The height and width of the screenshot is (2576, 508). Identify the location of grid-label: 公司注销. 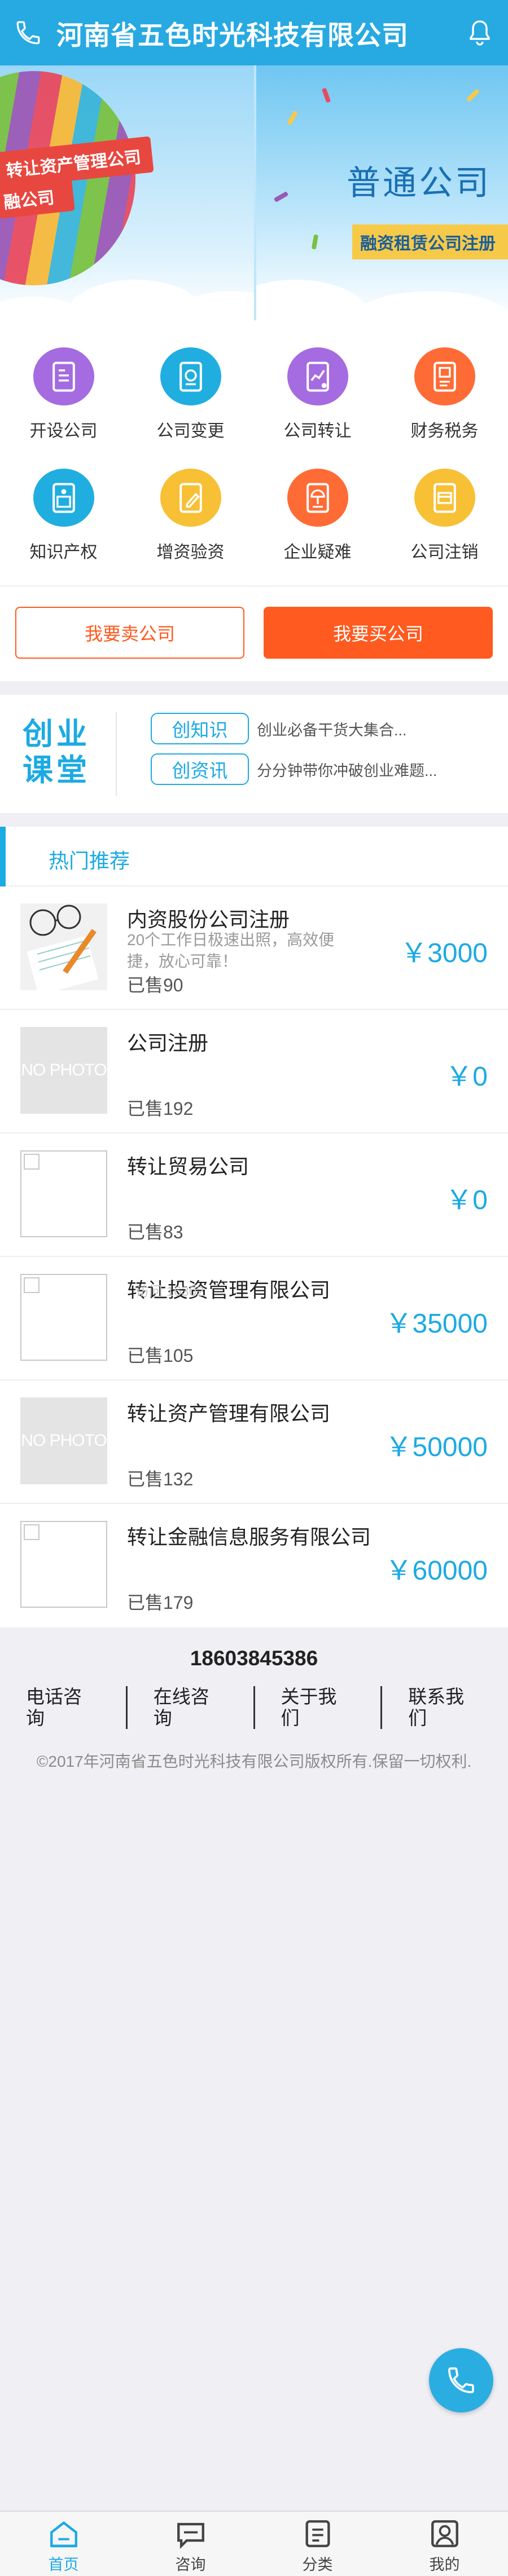
(444, 552).